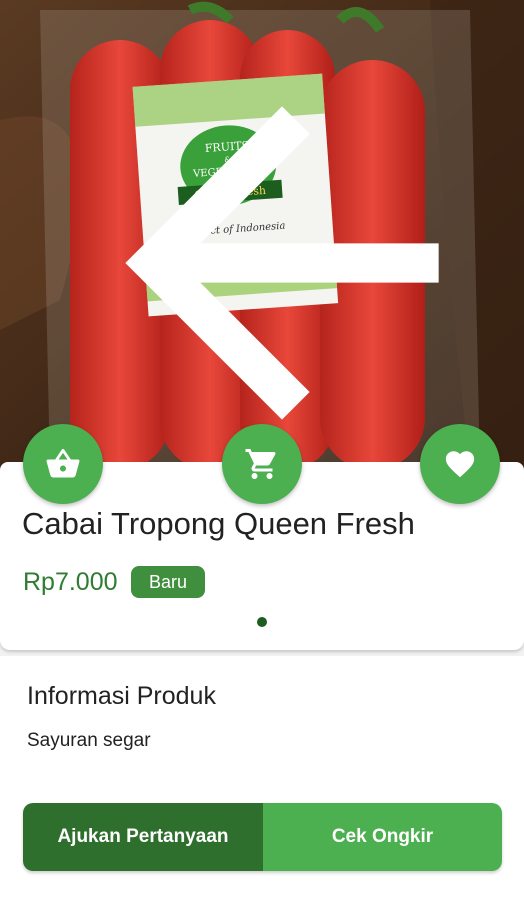 Image resolution: width=524 pixels, height=900 pixels. I want to click on ask-question-button: Ajukan Pertanyaan, so click(143, 837).